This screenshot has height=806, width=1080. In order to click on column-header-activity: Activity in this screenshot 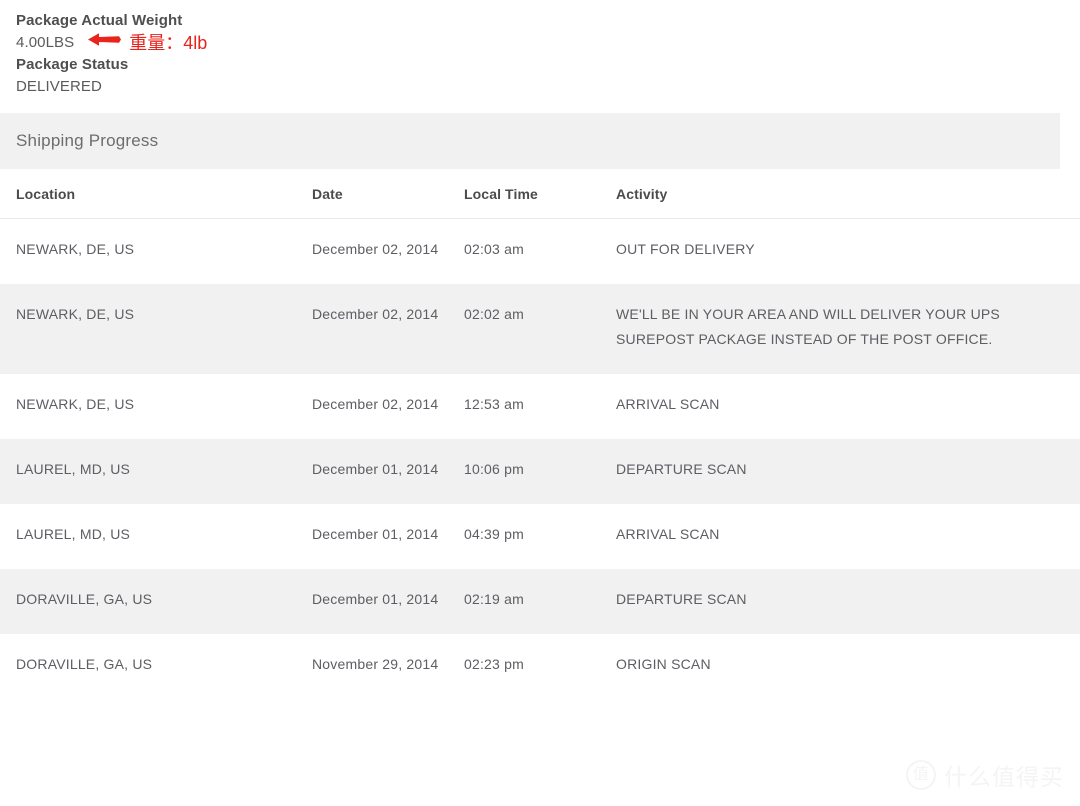, I will do `click(848, 194)`.